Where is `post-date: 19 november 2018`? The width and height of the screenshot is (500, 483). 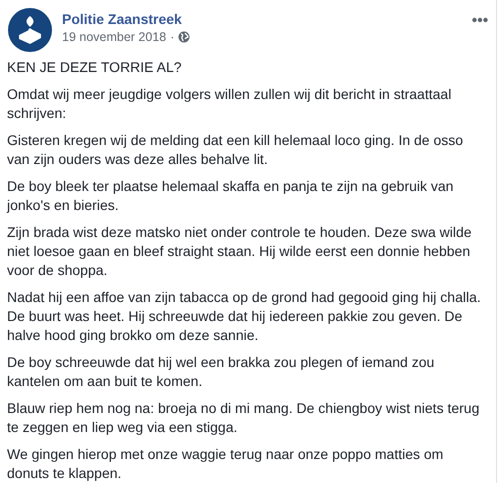
post-date: 19 november 2018 is located at coordinates (114, 37).